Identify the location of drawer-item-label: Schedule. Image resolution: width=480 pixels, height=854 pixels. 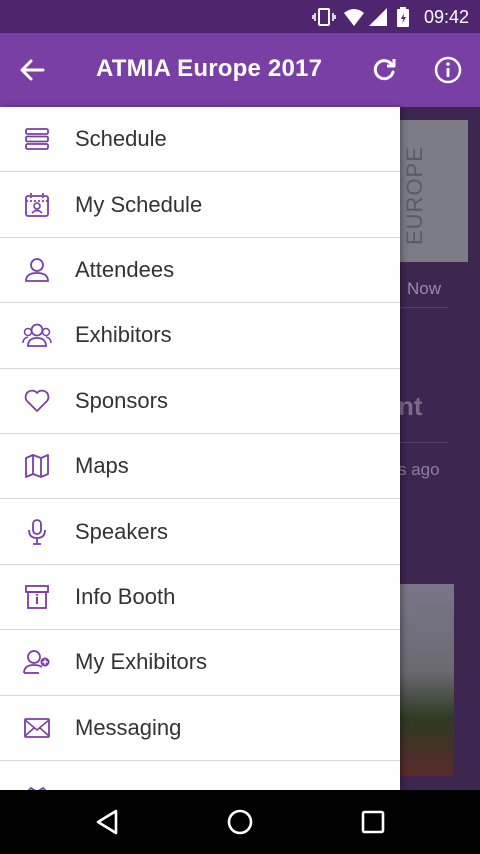
(121, 139).